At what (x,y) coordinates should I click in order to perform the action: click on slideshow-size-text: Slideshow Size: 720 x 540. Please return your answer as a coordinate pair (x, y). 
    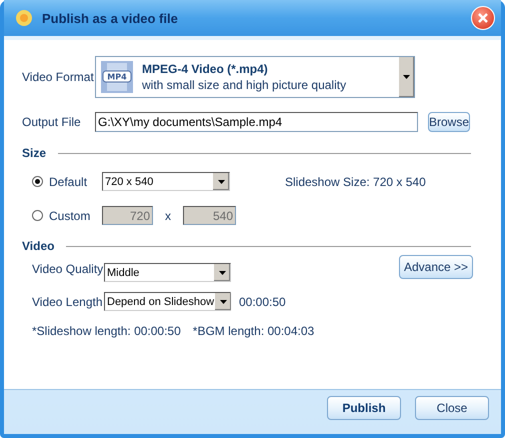
    Looking at the image, I should click on (355, 181).